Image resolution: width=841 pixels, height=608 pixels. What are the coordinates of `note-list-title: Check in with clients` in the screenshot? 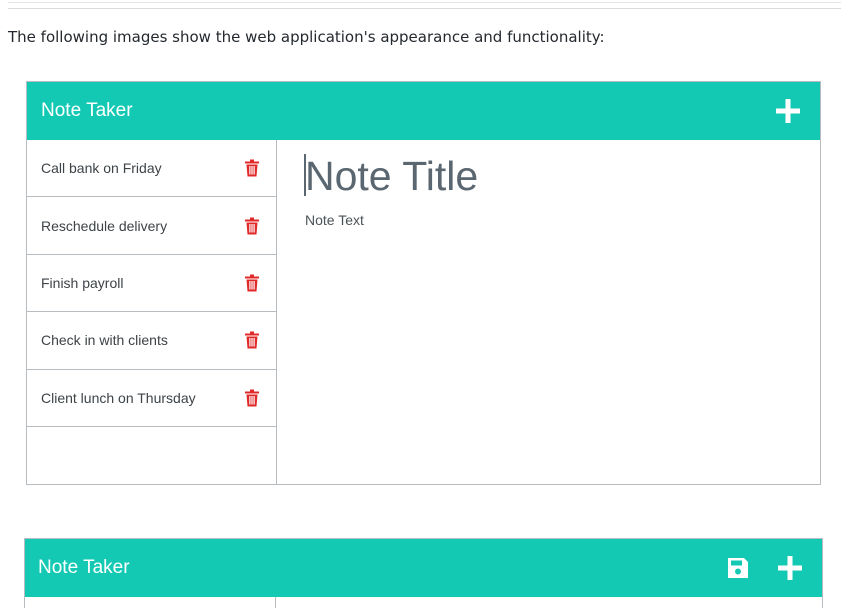 It's located at (104, 340).